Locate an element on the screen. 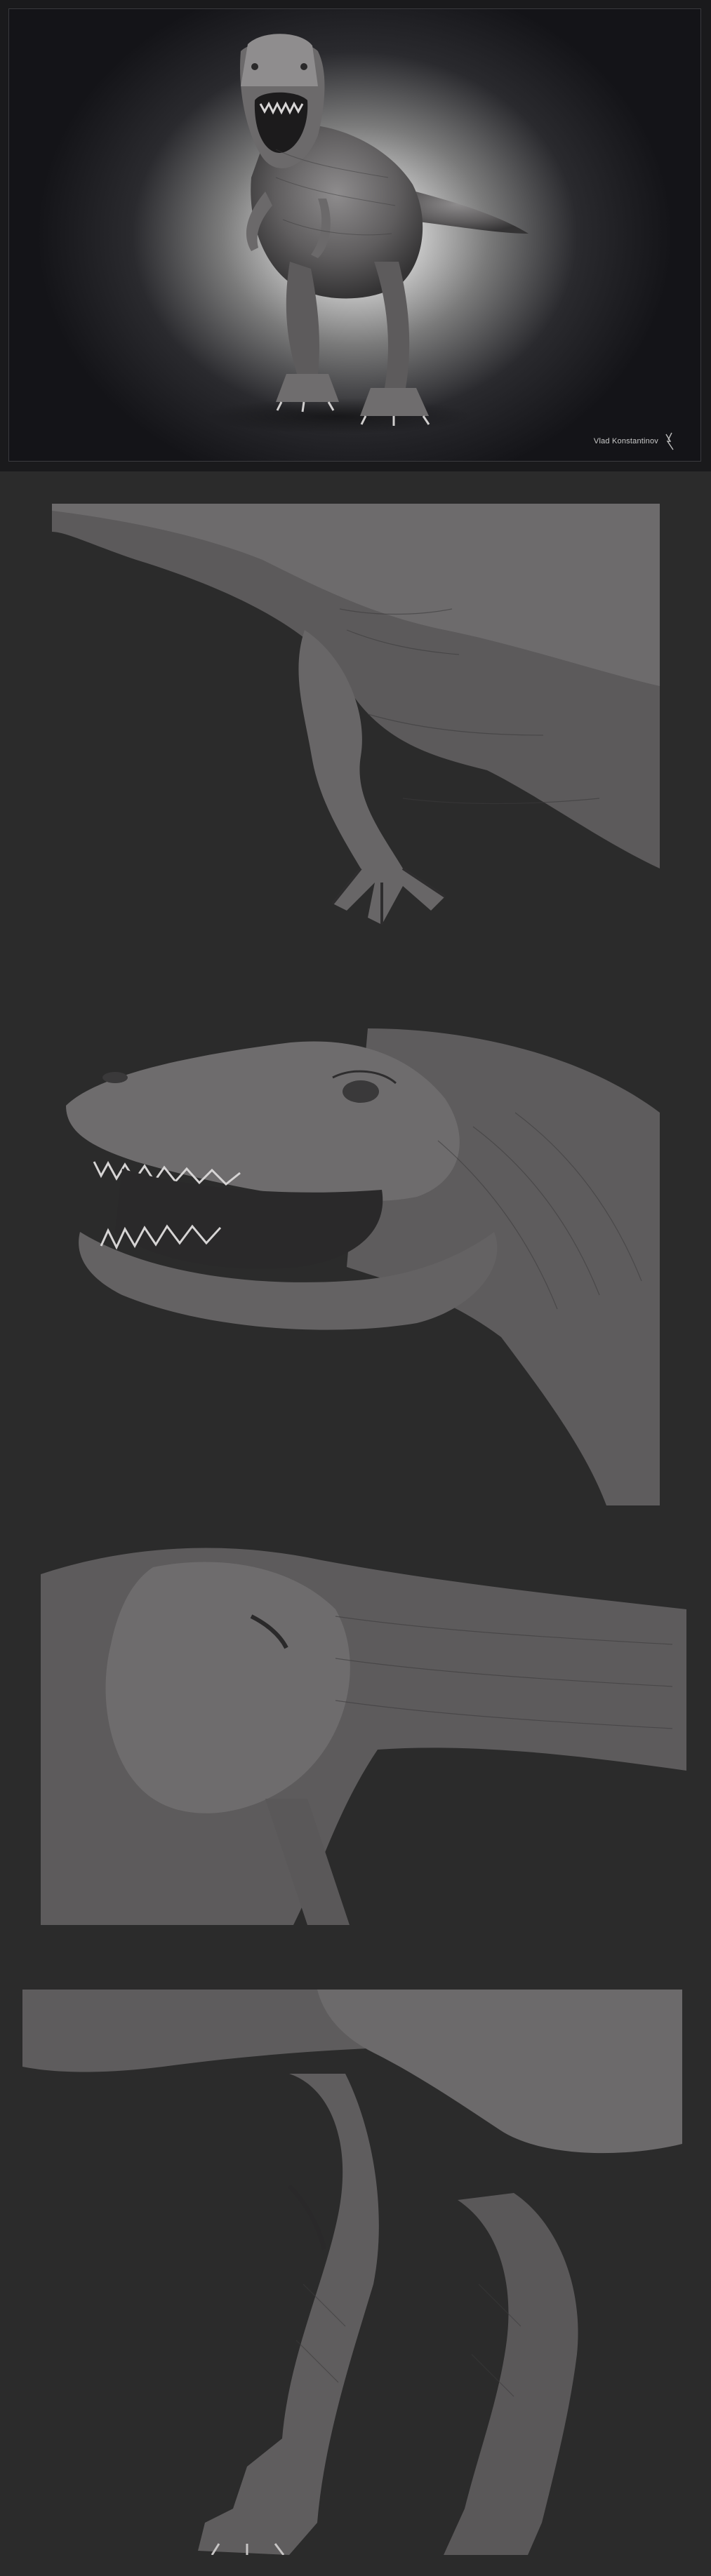  thigh-detail-panel is located at coordinates (364, 1722).